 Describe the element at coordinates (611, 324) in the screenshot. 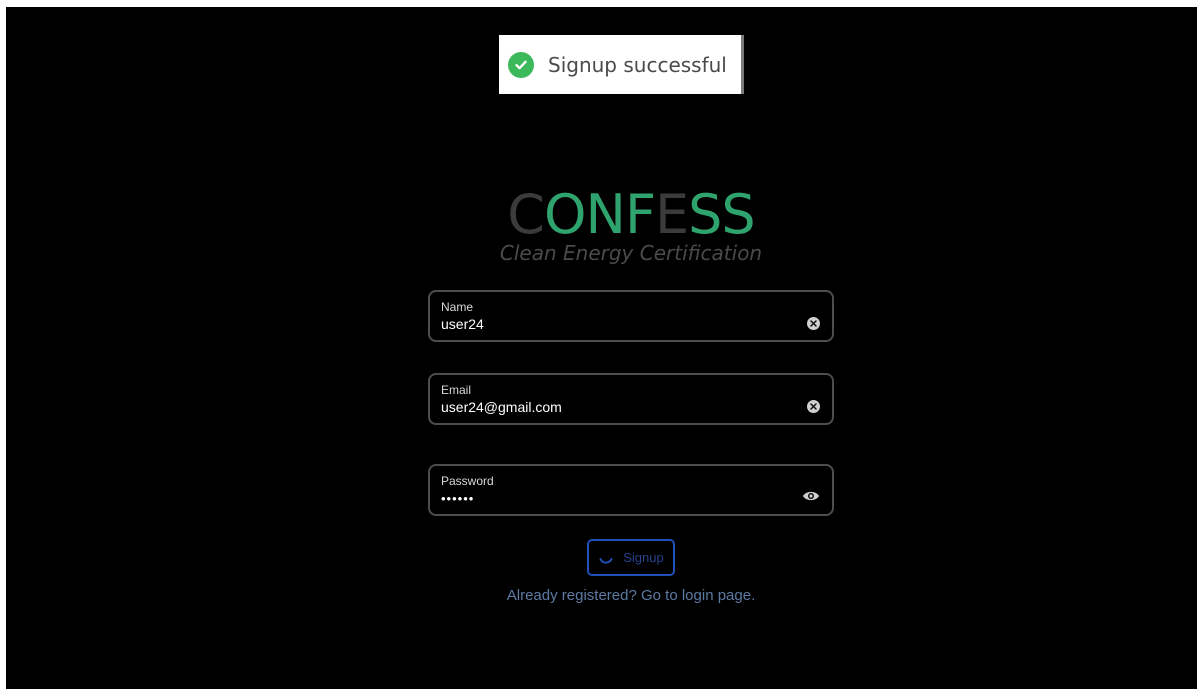

I see `name-input` at that location.